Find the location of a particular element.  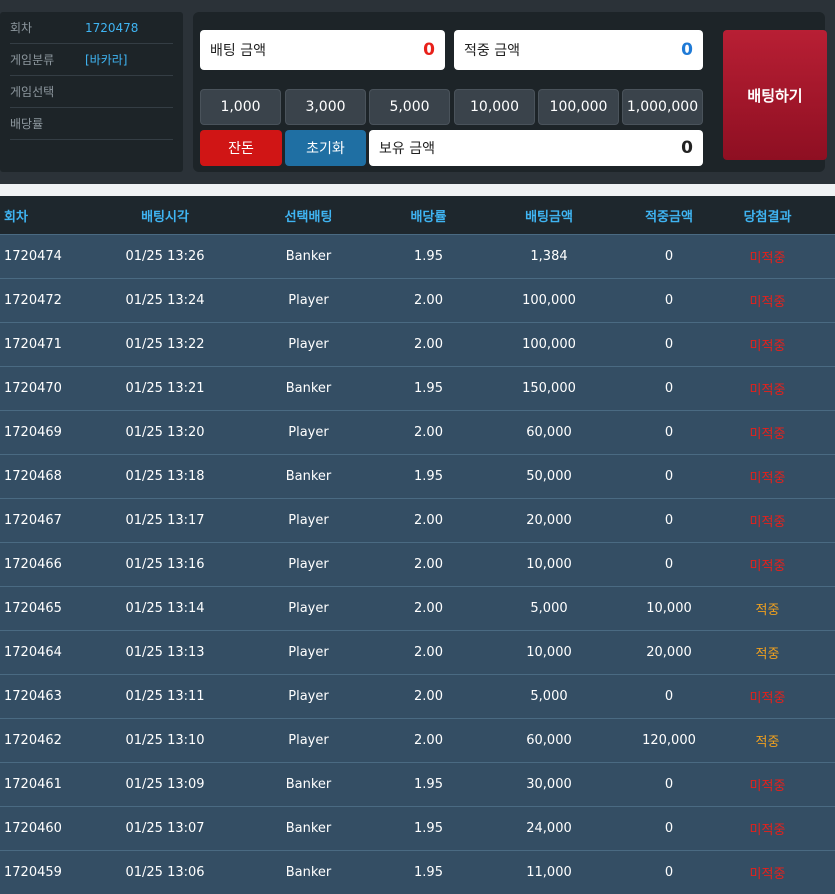

cell-win-amount: 20,000 is located at coordinates (669, 653).